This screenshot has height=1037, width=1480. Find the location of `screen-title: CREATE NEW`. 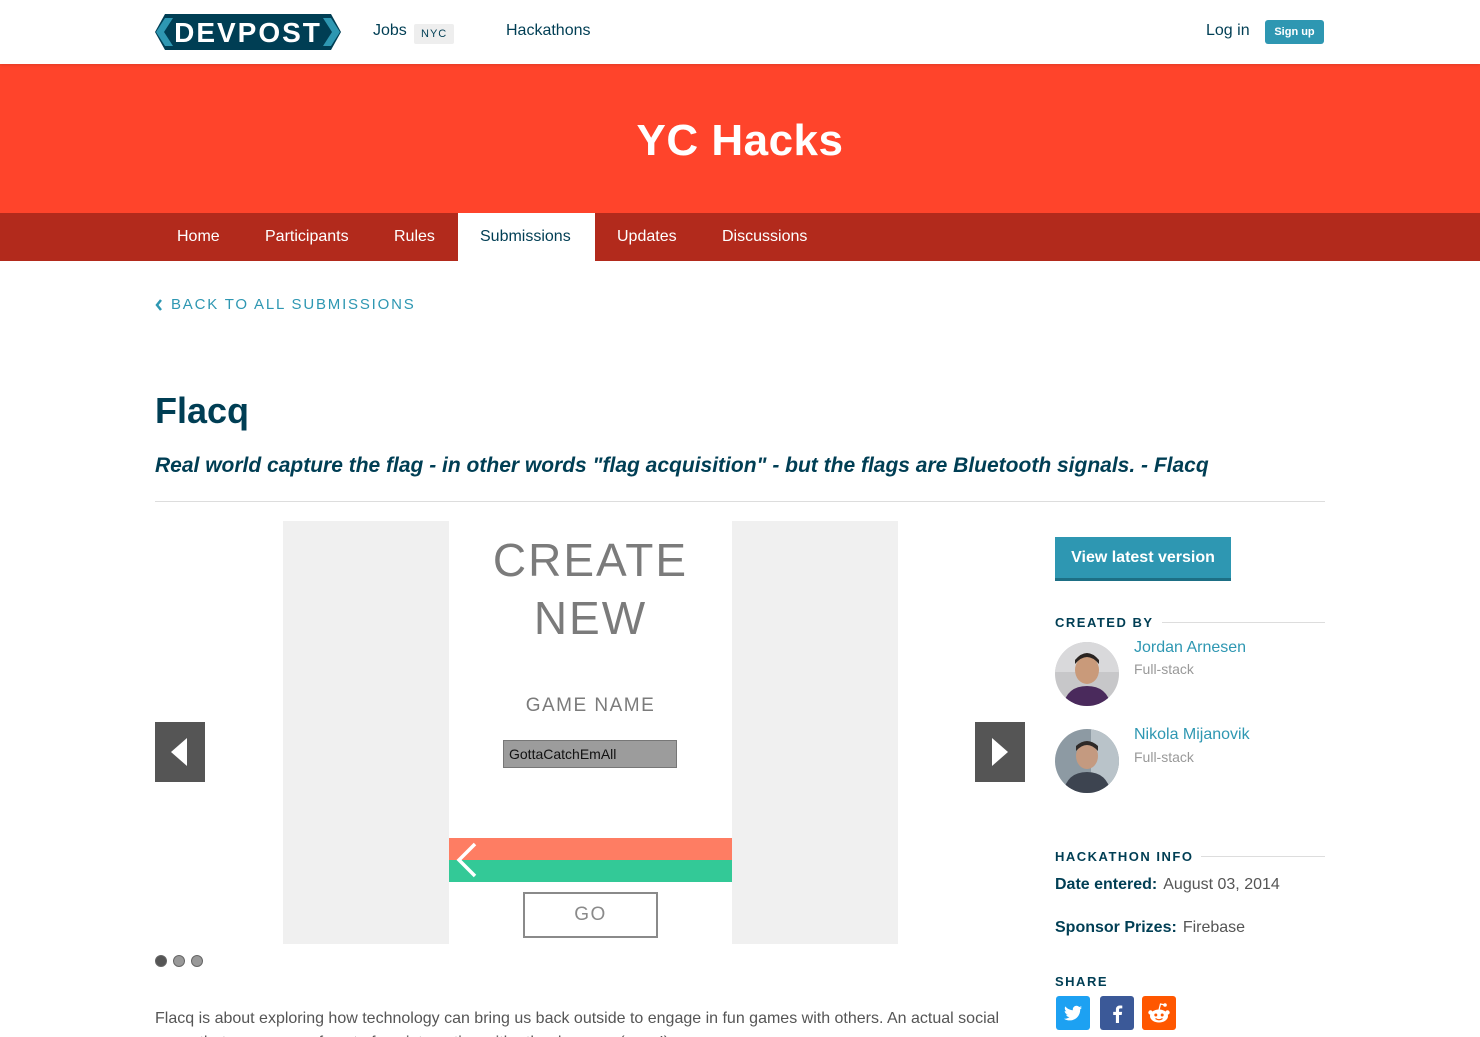

screen-title: CREATE NEW is located at coordinates (590, 589).